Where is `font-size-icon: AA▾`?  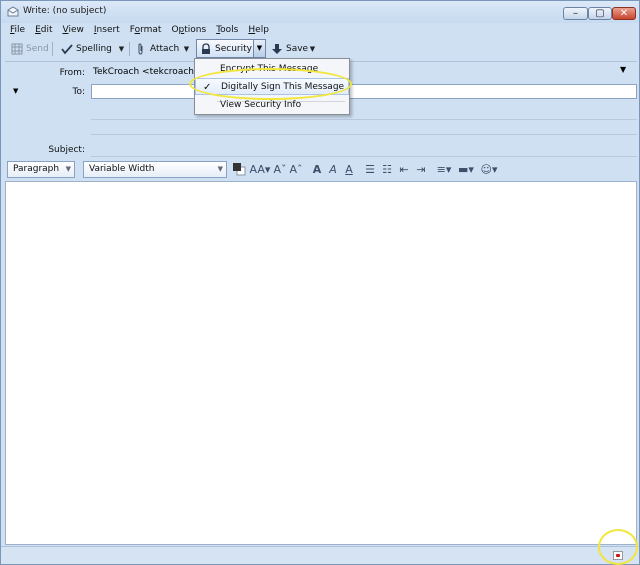 font-size-icon: AA▾ is located at coordinates (260, 169).